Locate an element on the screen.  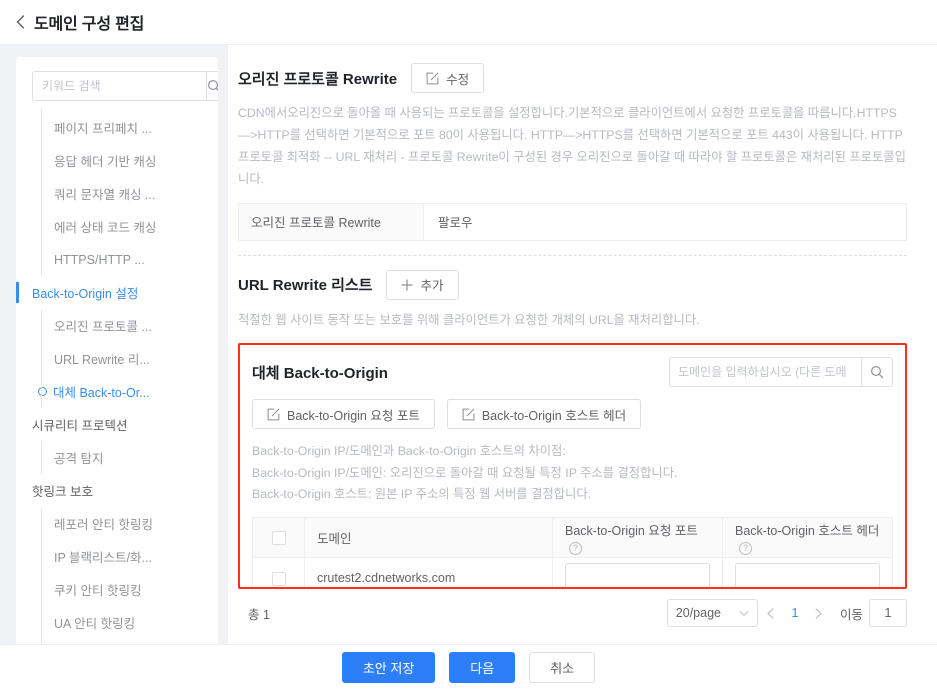
host-header-column-header: Back-to-Origin 호스트 헤더? is located at coordinates (807, 537).